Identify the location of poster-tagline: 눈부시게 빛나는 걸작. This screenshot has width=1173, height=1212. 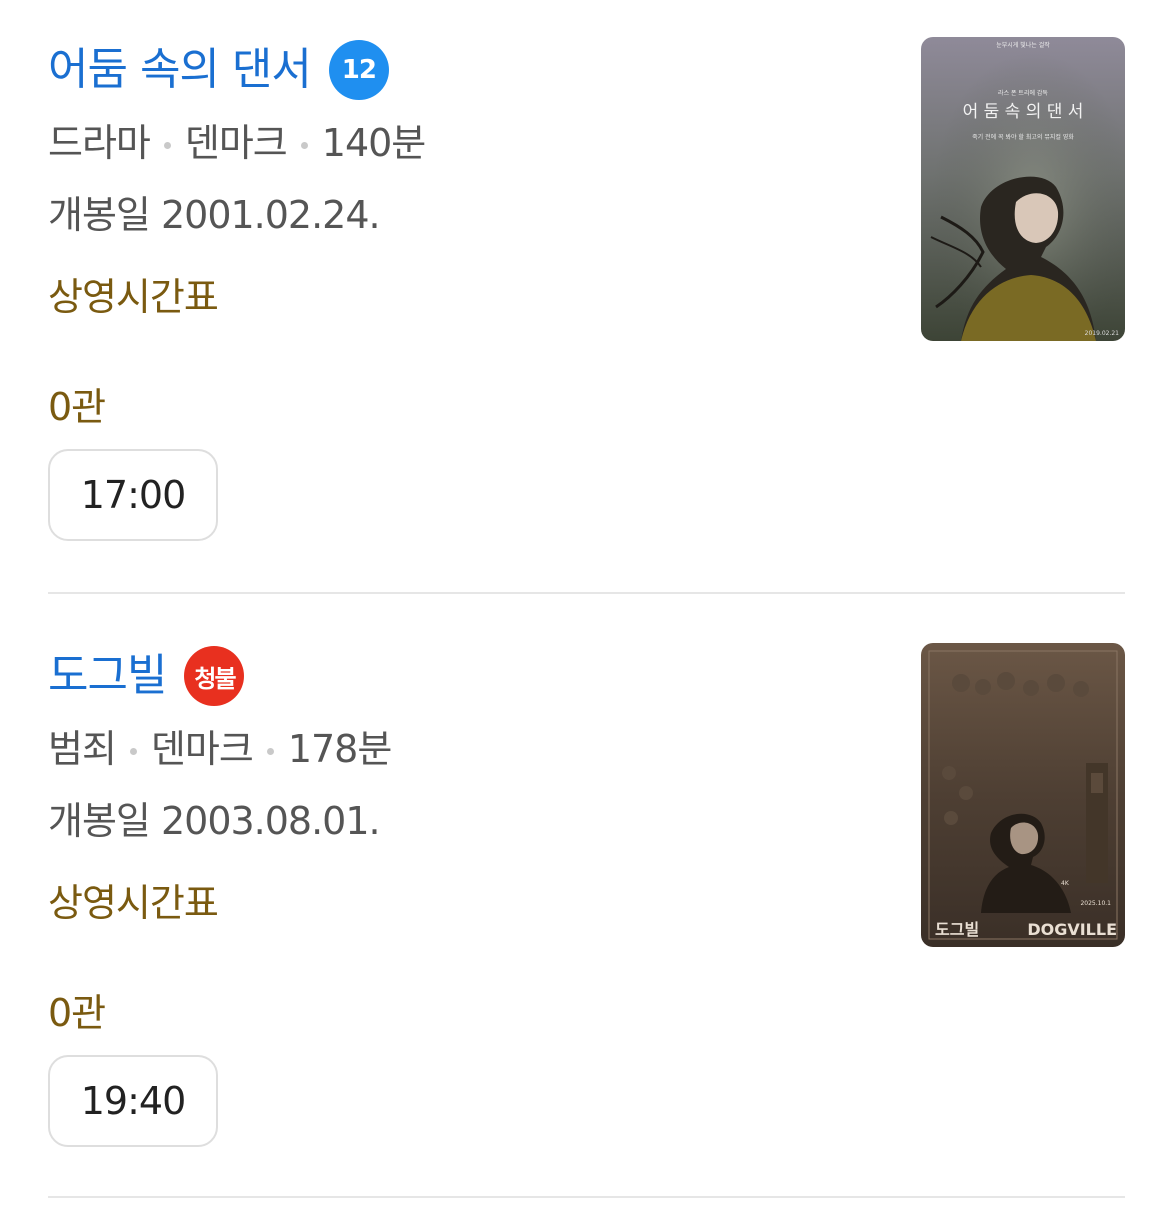
(1023, 45).